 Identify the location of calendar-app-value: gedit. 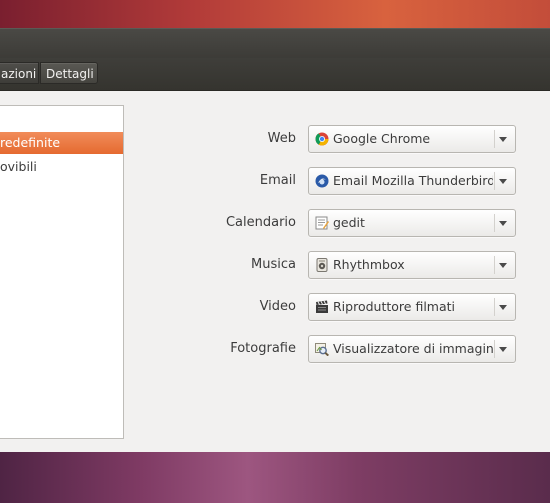
(349, 222).